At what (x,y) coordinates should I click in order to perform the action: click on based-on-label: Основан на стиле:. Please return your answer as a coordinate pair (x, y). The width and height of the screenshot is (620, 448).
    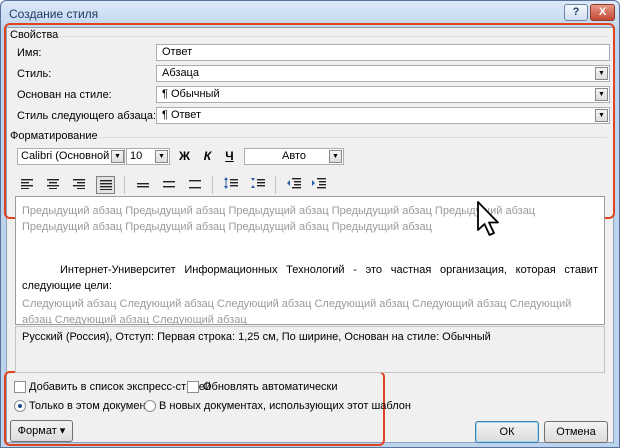
    Looking at the image, I should click on (64, 95).